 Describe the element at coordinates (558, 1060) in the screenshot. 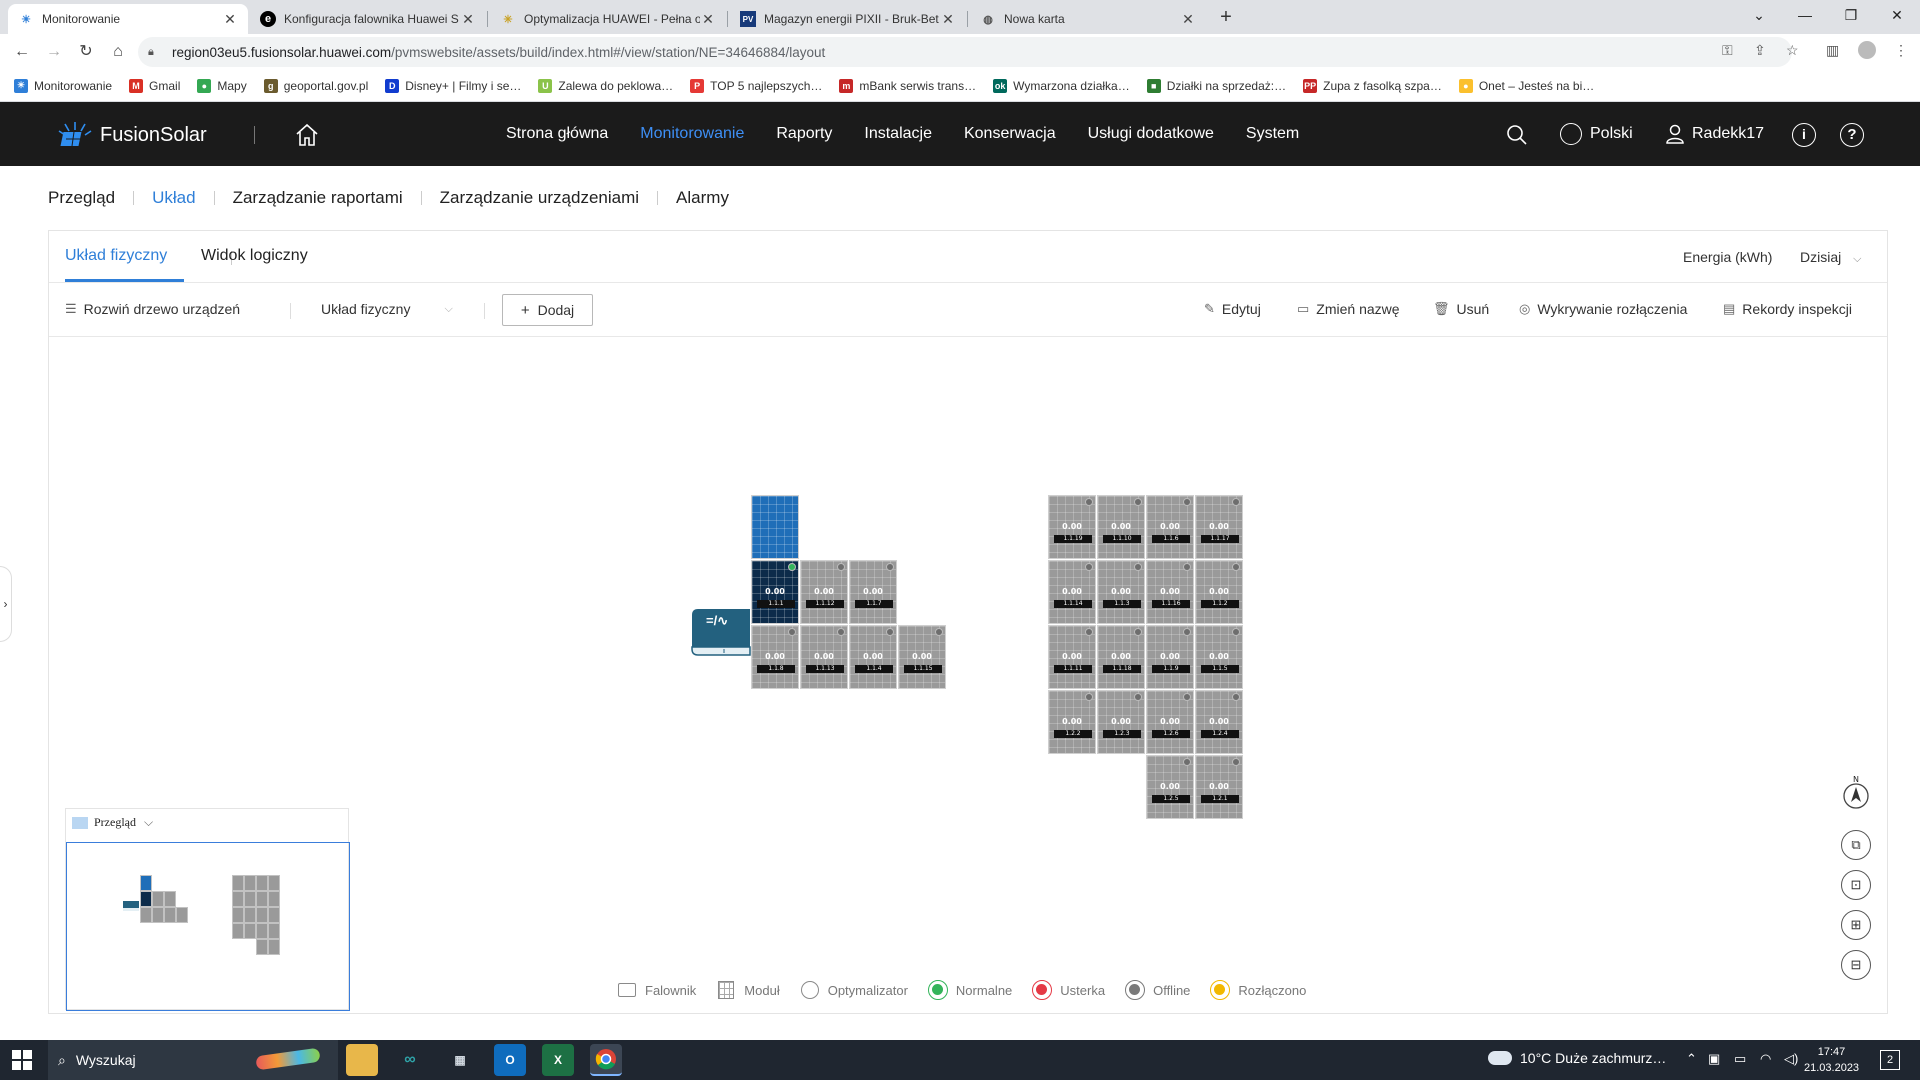

I see `excel-icon: X` at that location.